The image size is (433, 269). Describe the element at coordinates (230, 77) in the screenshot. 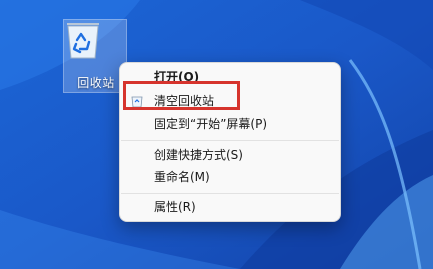

I see `menu-item-open: 打开(O)` at that location.